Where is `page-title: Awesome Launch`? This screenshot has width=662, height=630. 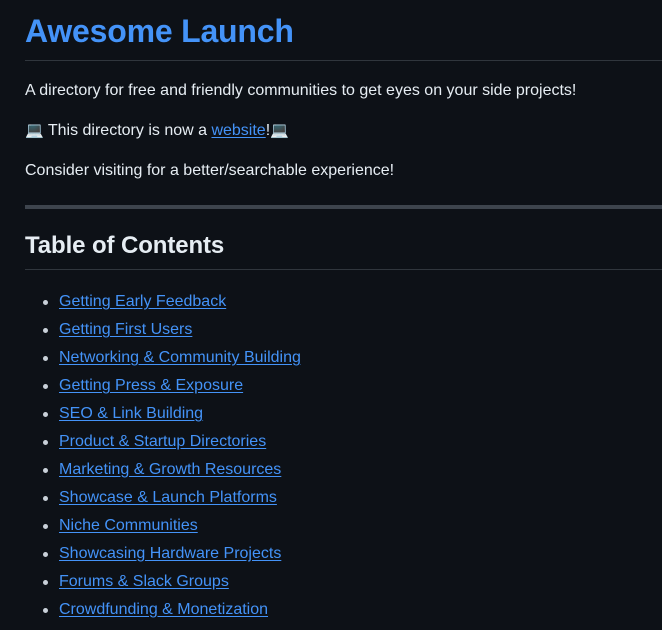
page-title: Awesome Launch is located at coordinates (343, 30).